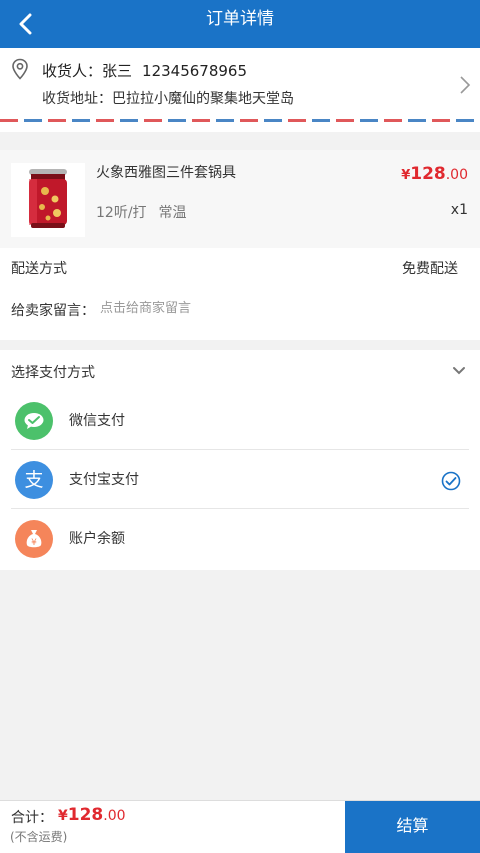 The image size is (480, 853). Describe the element at coordinates (53, 311) in the screenshot. I see `message-label: 给卖家留言：` at that location.